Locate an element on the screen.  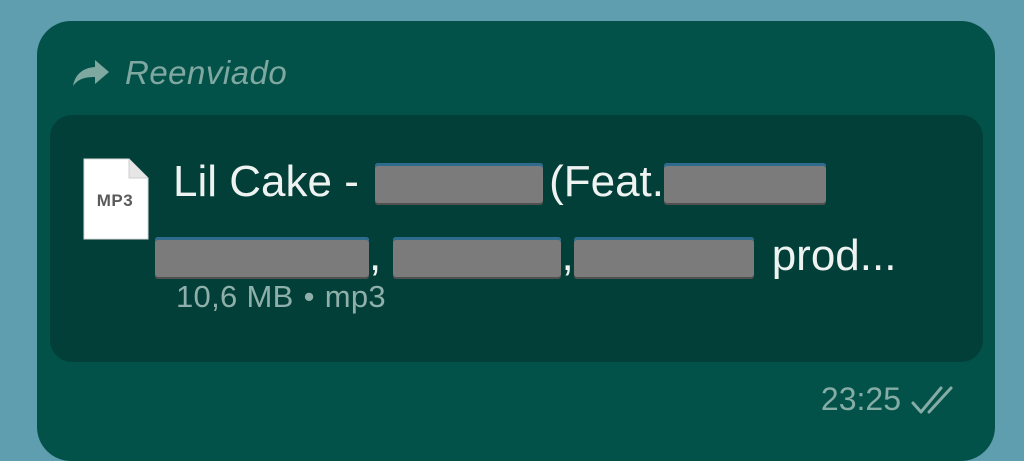
forwarded-indicator: Reenviado is located at coordinates (179, 73).